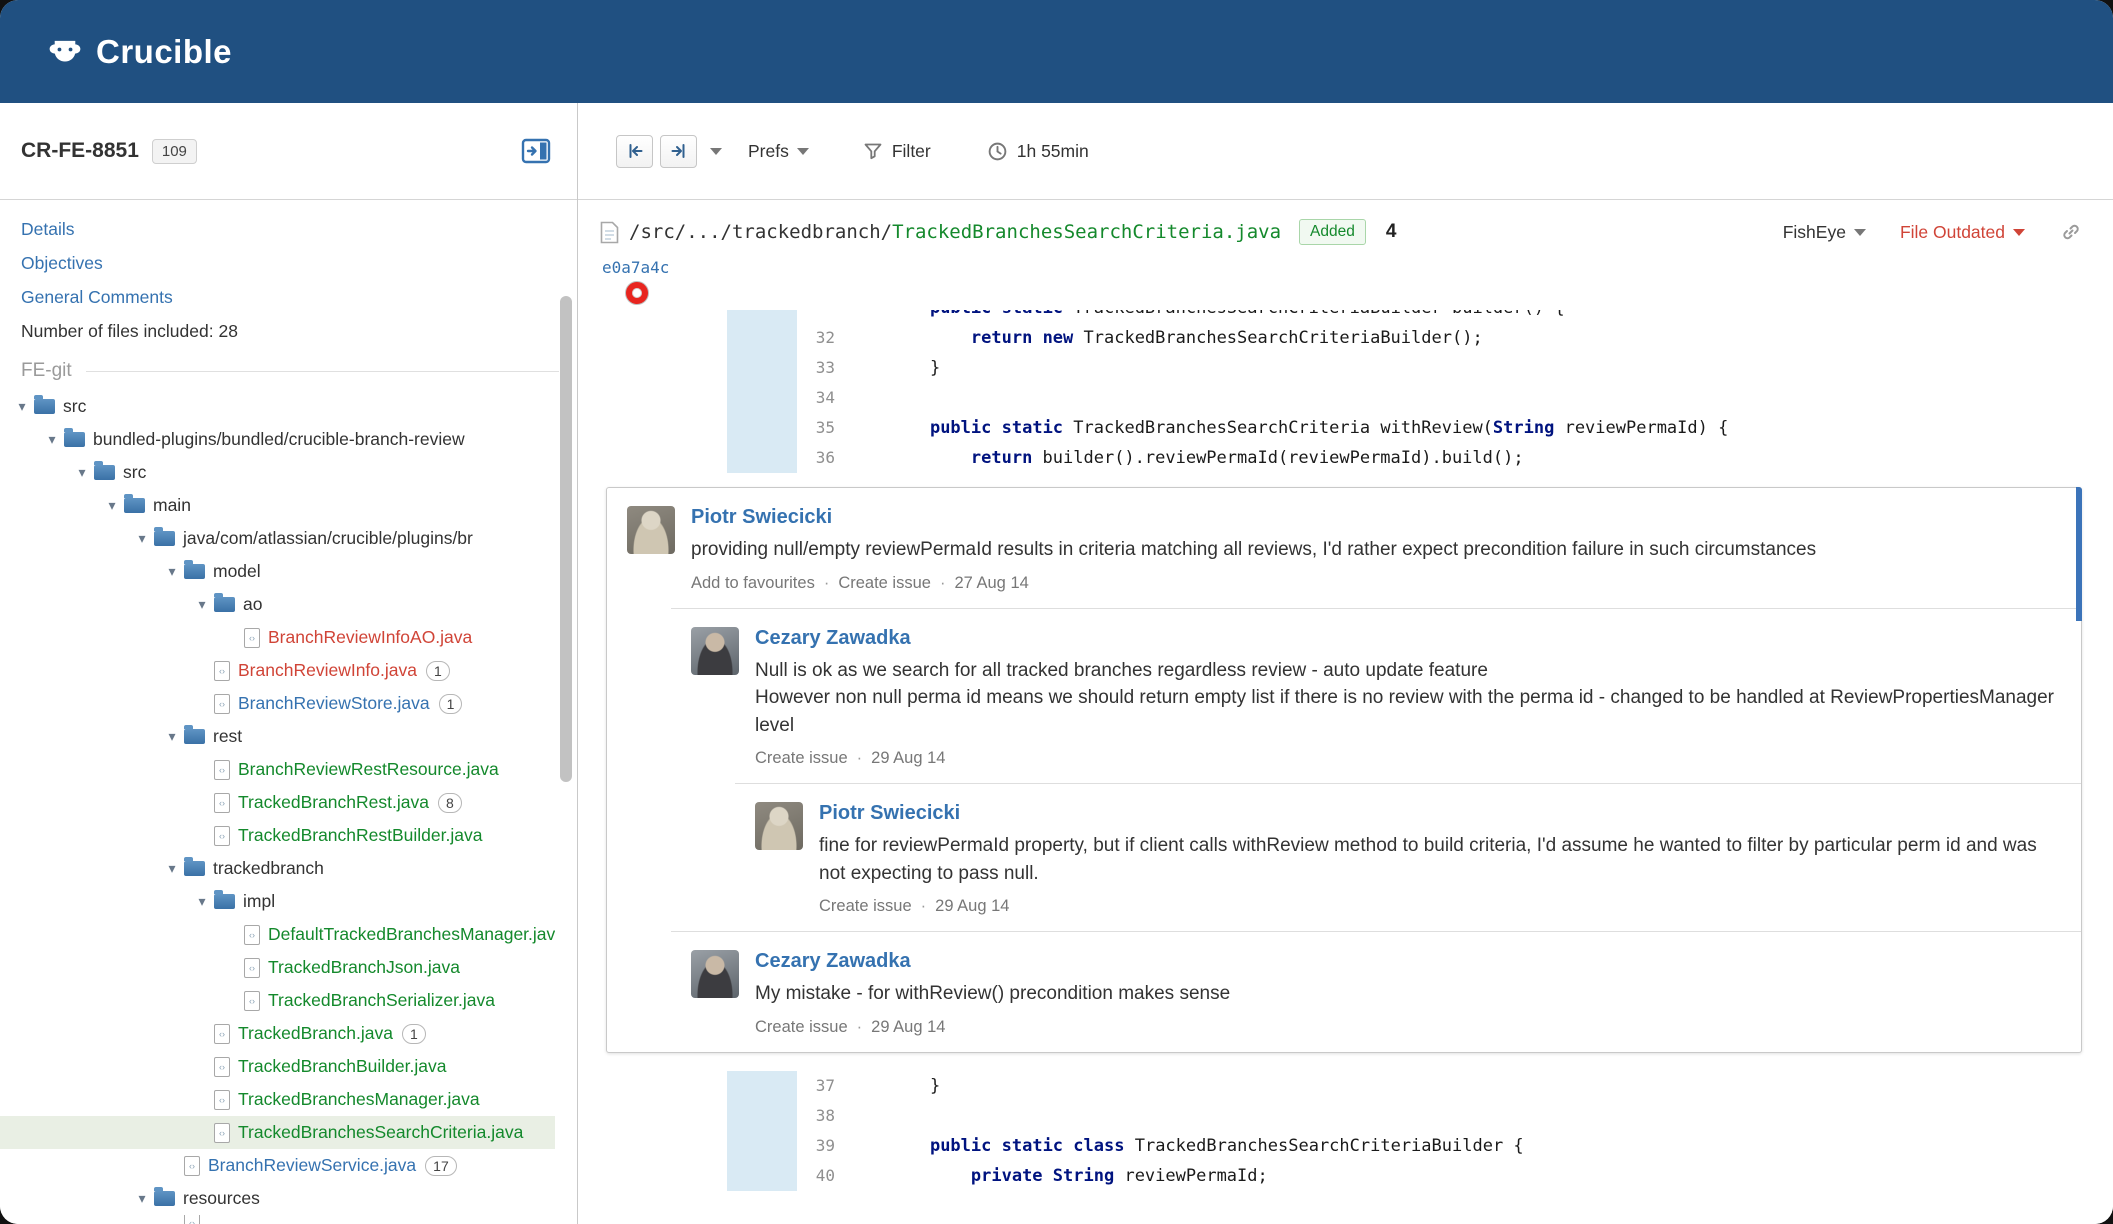  I want to click on comment-date: 29 Aug 14, so click(908, 758).